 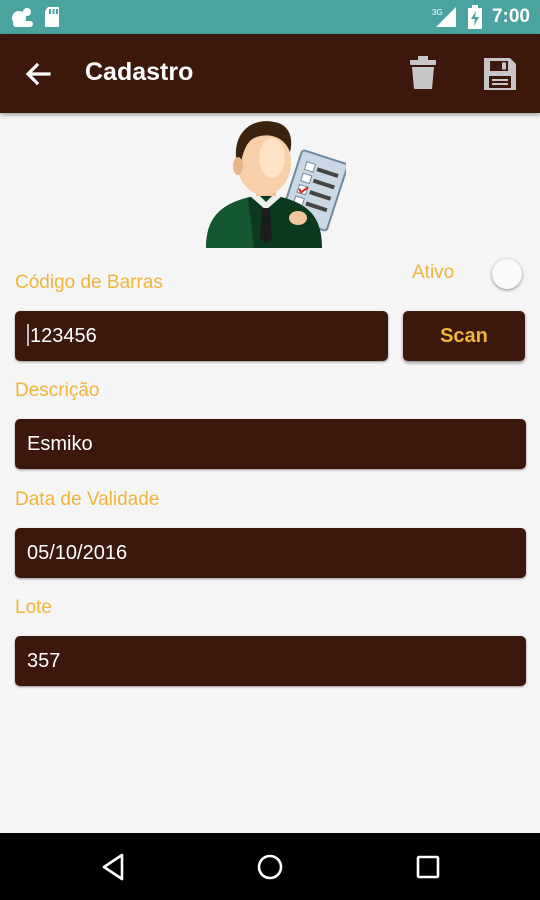 What do you see at coordinates (22, 17) in the screenshot?
I see `notification-app-icon` at bounding box center [22, 17].